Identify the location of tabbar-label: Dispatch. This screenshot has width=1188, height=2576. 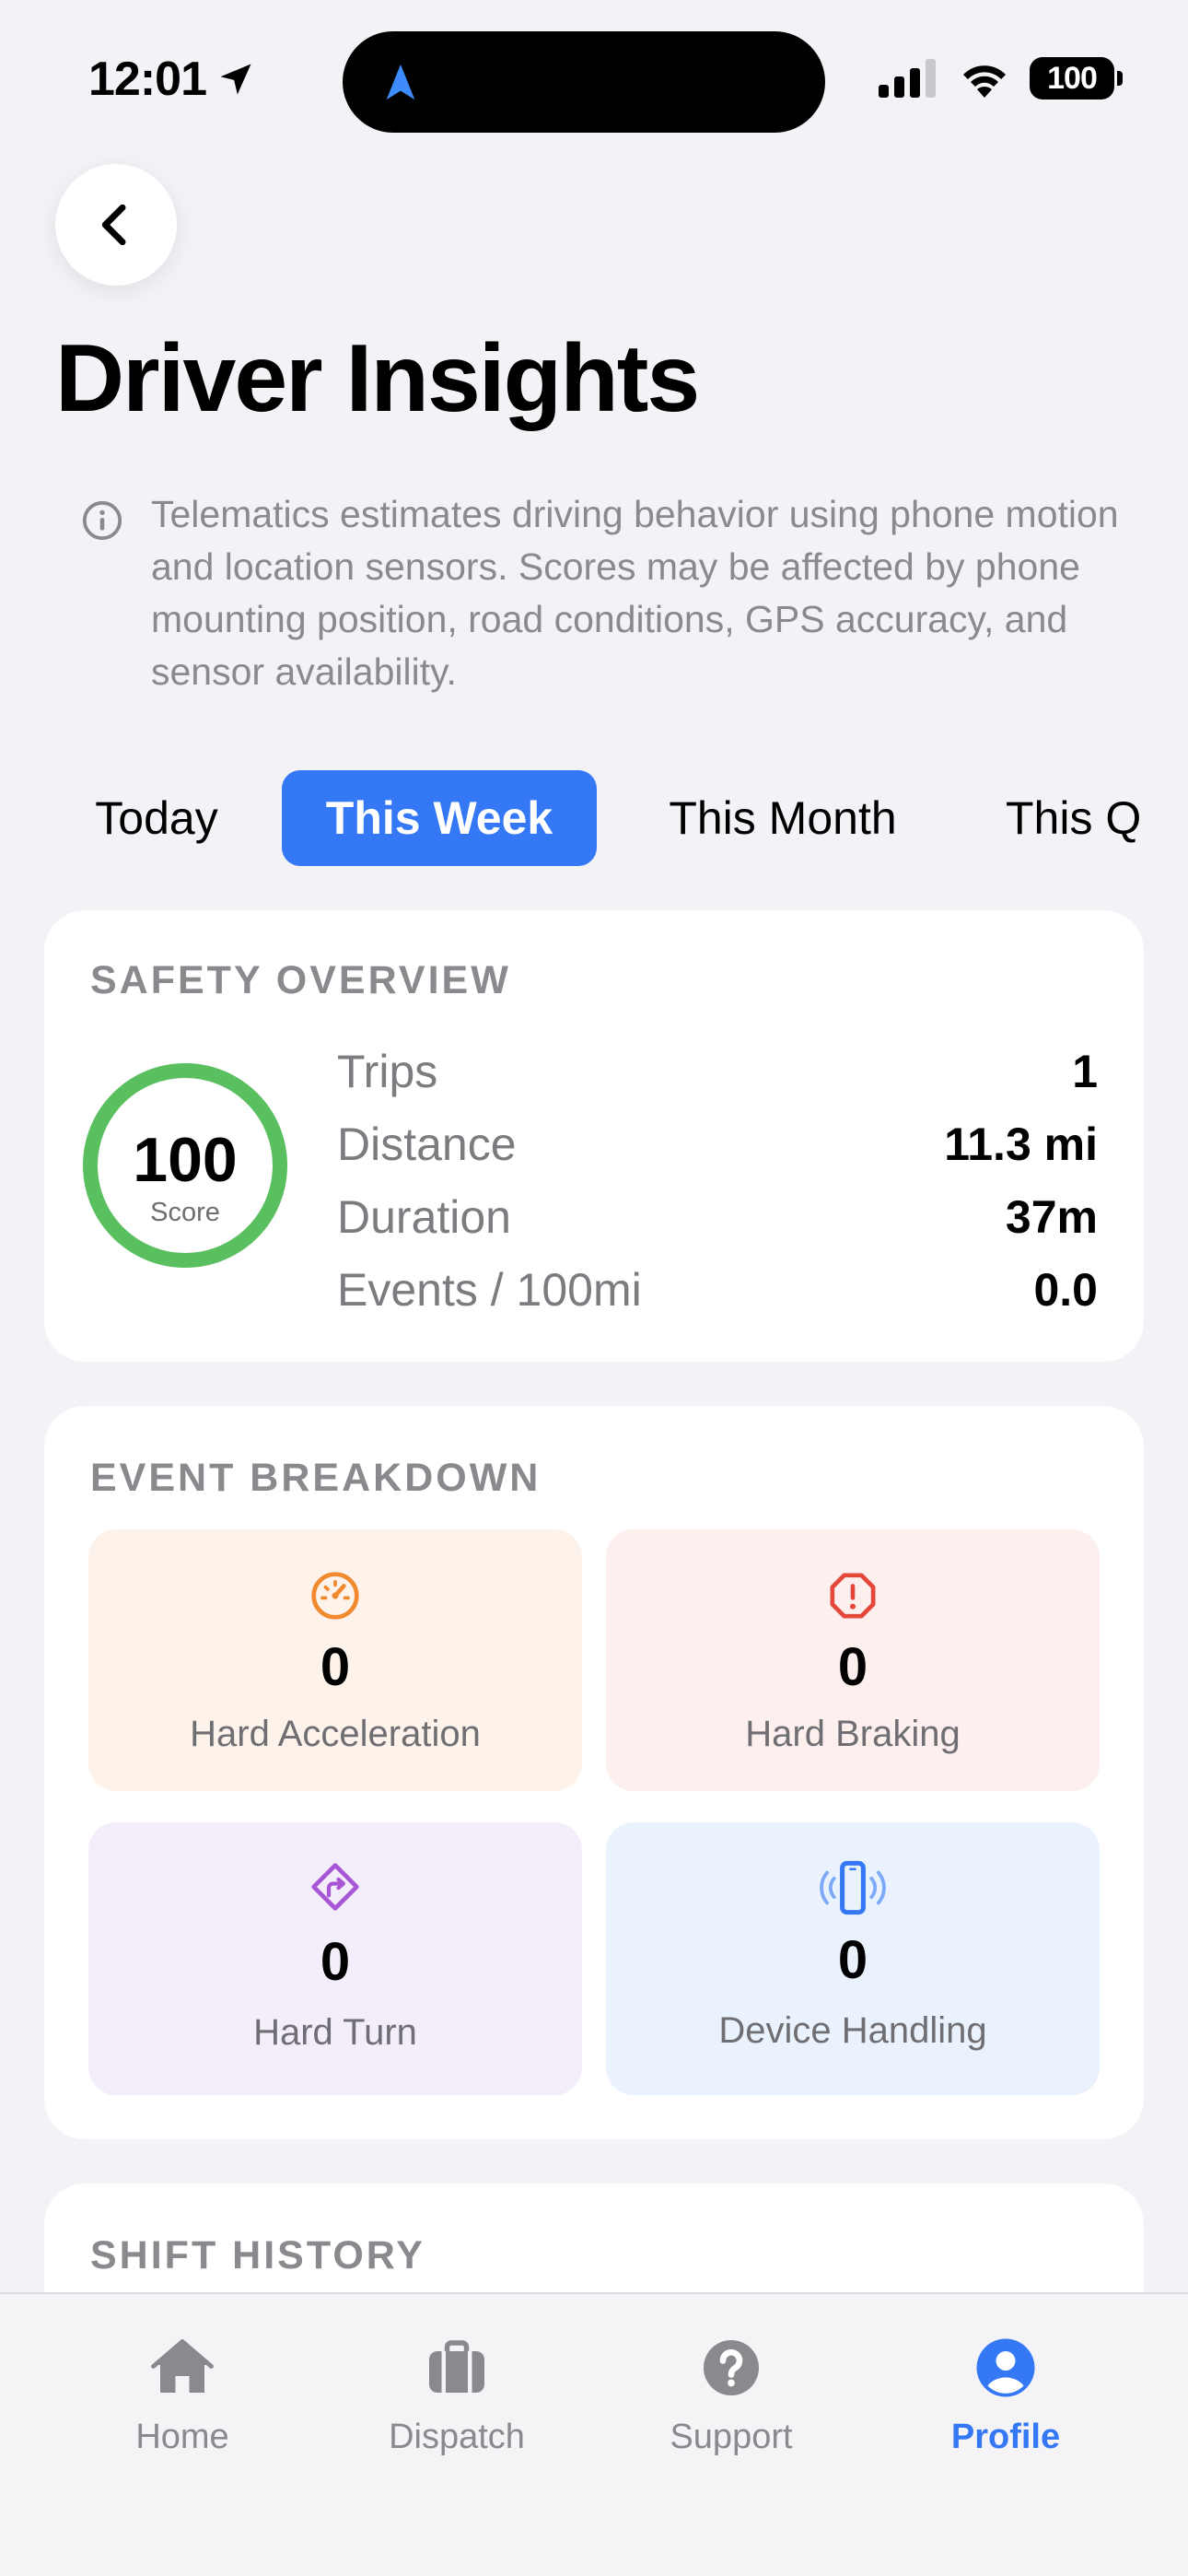
(457, 2437).